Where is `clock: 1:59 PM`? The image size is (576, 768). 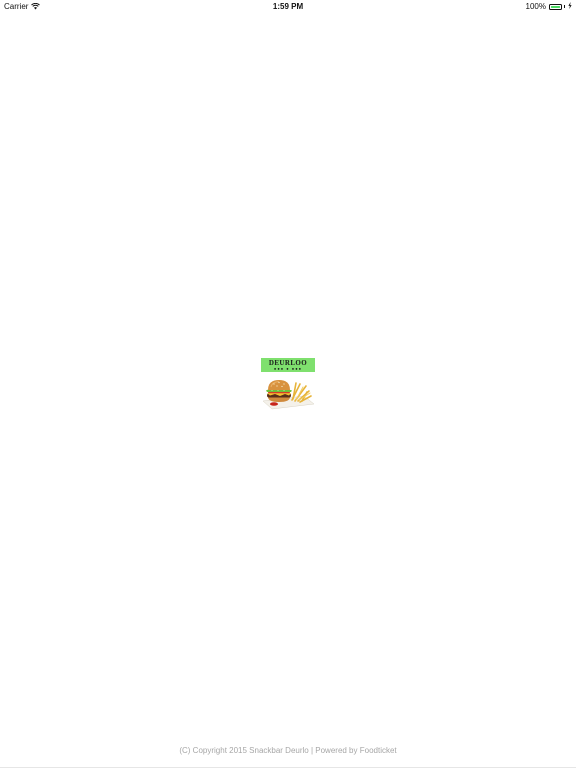 clock: 1:59 PM is located at coordinates (288, 6).